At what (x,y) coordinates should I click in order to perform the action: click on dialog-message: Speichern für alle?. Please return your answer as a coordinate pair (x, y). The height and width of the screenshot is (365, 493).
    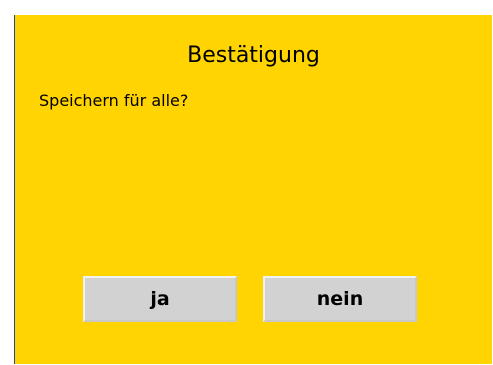
    Looking at the image, I should click on (114, 100).